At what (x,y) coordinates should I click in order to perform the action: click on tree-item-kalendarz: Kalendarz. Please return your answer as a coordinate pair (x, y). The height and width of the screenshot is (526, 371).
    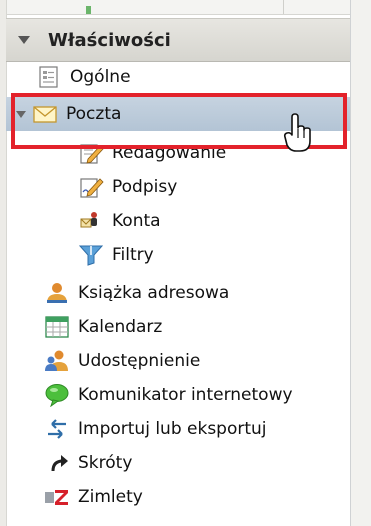
    Looking at the image, I should click on (103, 327).